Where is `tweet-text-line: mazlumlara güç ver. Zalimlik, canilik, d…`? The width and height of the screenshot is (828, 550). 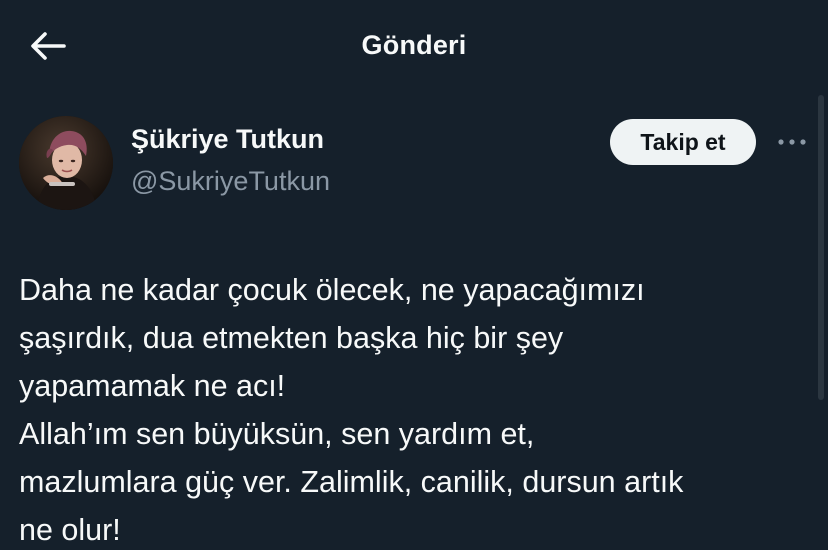
tweet-text-line: mazlumlara güç ver. Zalimlik, canilik, d… is located at coordinates (351, 482).